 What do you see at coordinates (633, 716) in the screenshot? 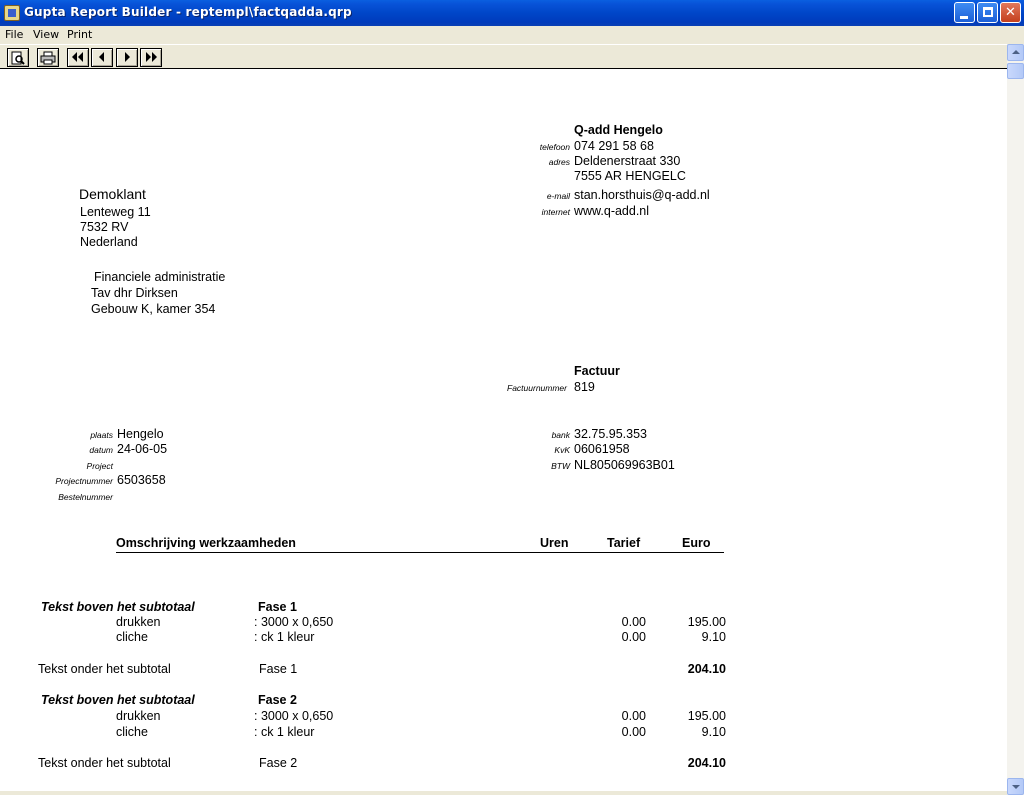
I see `group2-line1-rate: 0.00` at bounding box center [633, 716].